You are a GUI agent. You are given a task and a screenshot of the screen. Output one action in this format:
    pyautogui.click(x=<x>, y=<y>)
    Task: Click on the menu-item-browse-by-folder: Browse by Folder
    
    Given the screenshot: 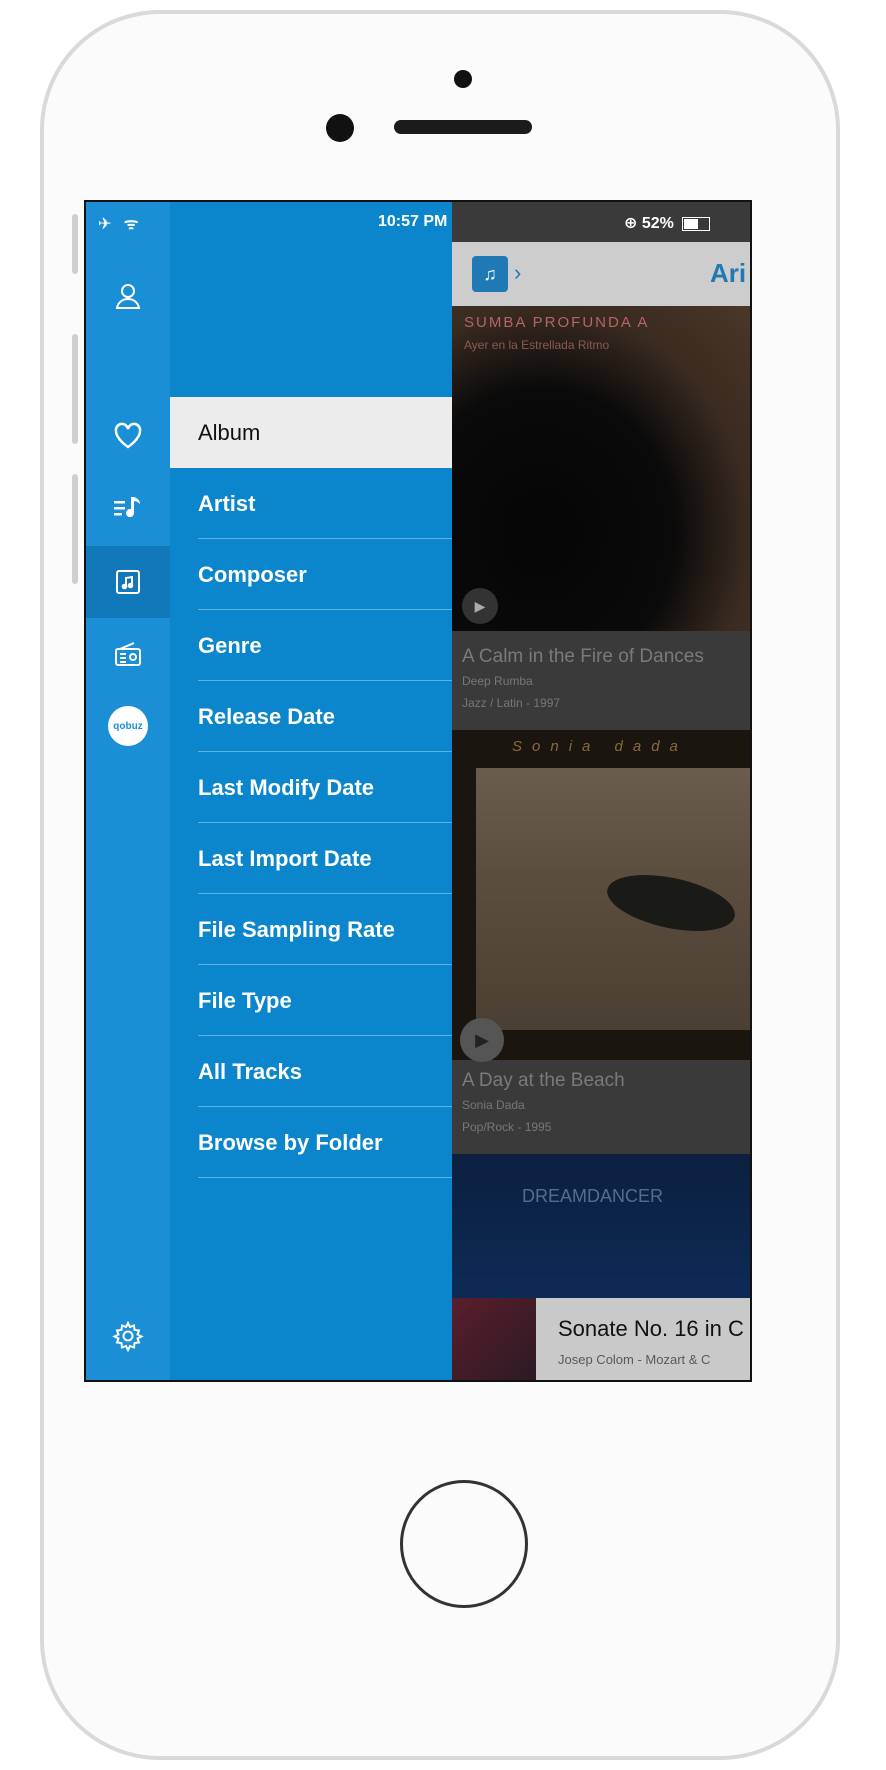 What is the action you would take?
    pyautogui.click(x=311, y=1142)
    